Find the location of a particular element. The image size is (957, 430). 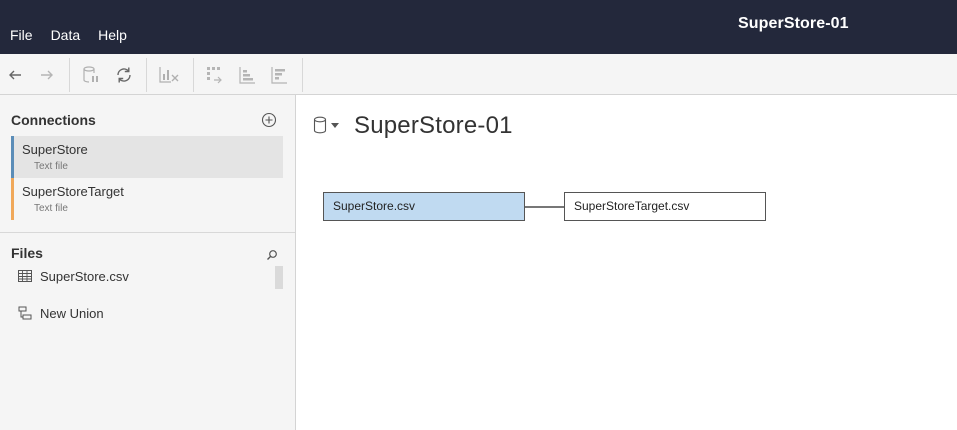

connection-item-superstoretarget: SuperStoreTarget Text file is located at coordinates (147, 199).